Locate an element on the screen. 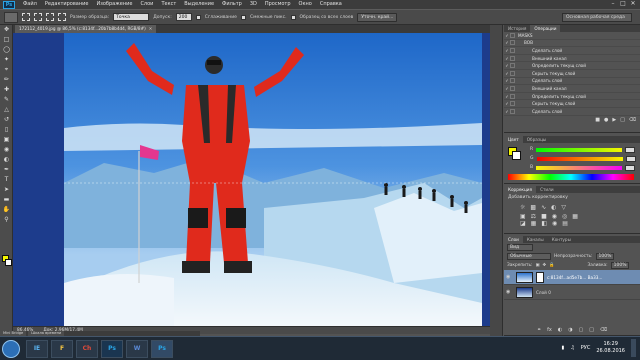  tab-swatches: Образцы is located at coordinates (537, 139).